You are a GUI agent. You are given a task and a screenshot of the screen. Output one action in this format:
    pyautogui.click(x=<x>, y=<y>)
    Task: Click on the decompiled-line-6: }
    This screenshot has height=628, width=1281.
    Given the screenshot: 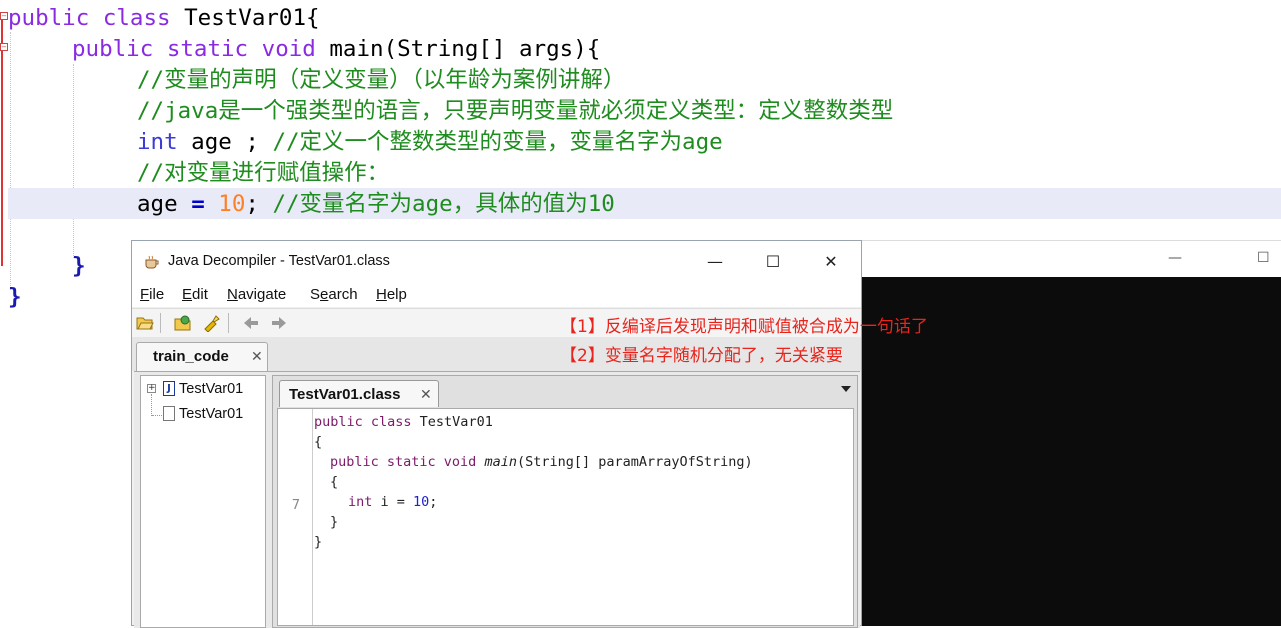 What is the action you would take?
    pyautogui.click(x=334, y=522)
    